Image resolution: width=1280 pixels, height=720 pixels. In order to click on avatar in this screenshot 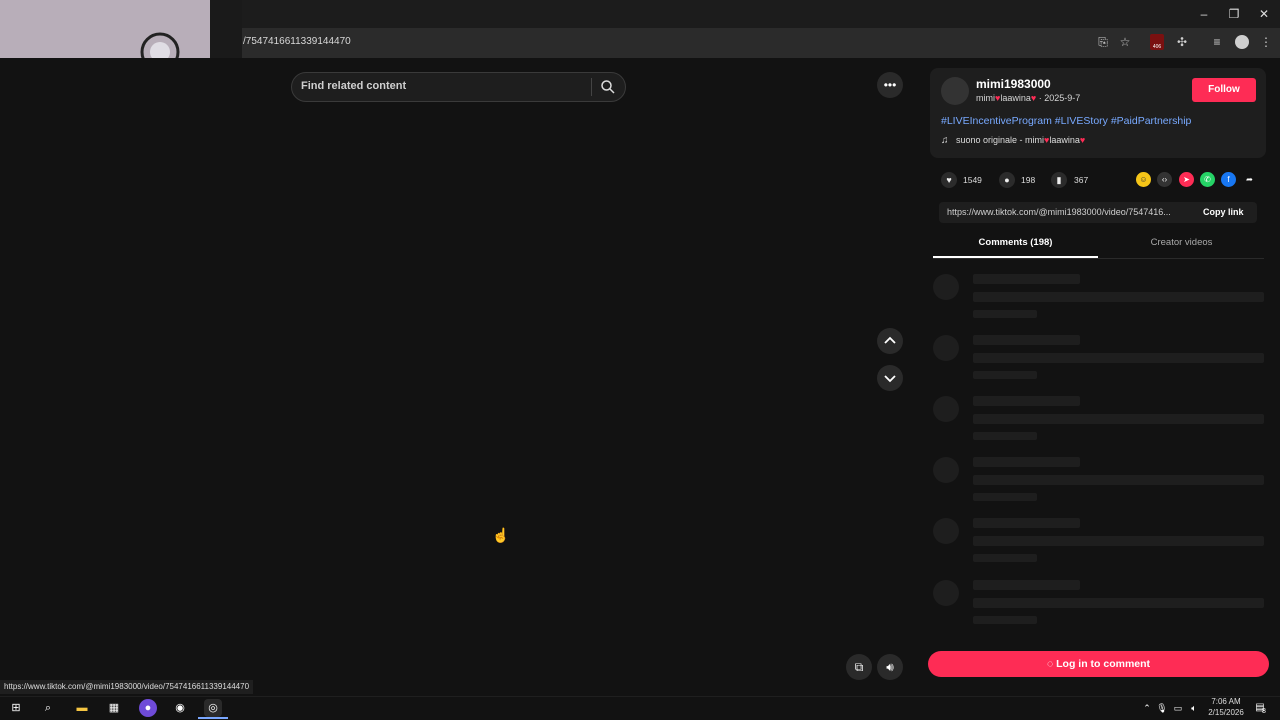, I will do `click(955, 91)`.